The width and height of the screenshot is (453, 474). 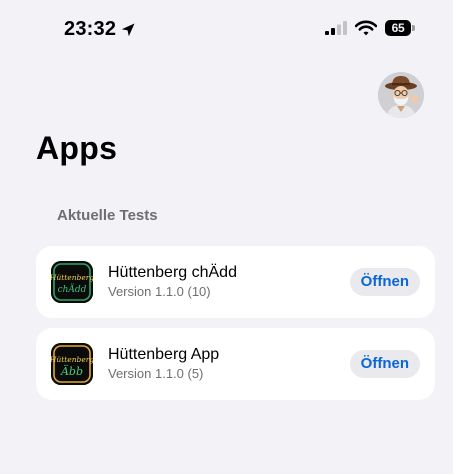 What do you see at coordinates (413, 28) in the screenshot?
I see `battery-cap` at bounding box center [413, 28].